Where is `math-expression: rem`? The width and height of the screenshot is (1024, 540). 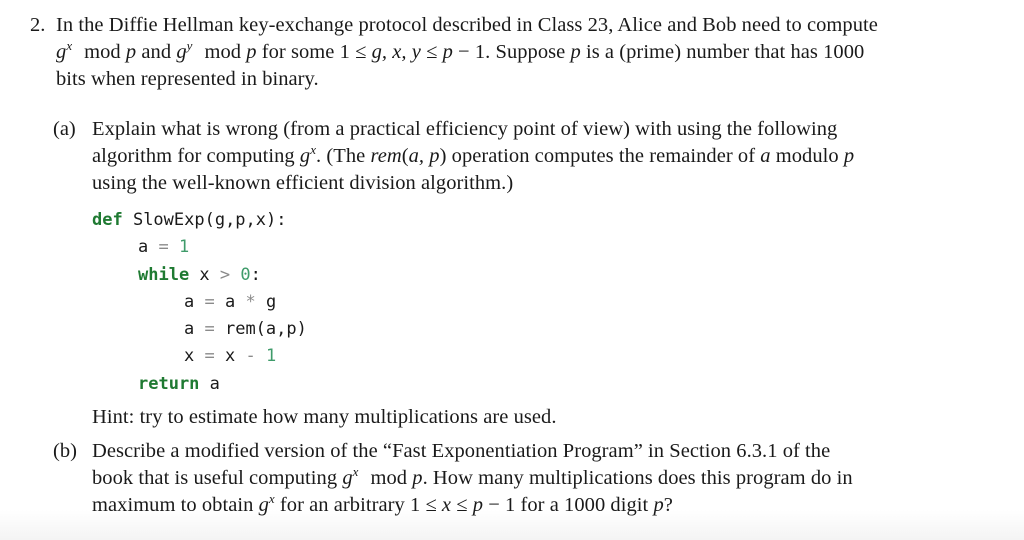 math-expression: rem is located at coordinates (386, 156).